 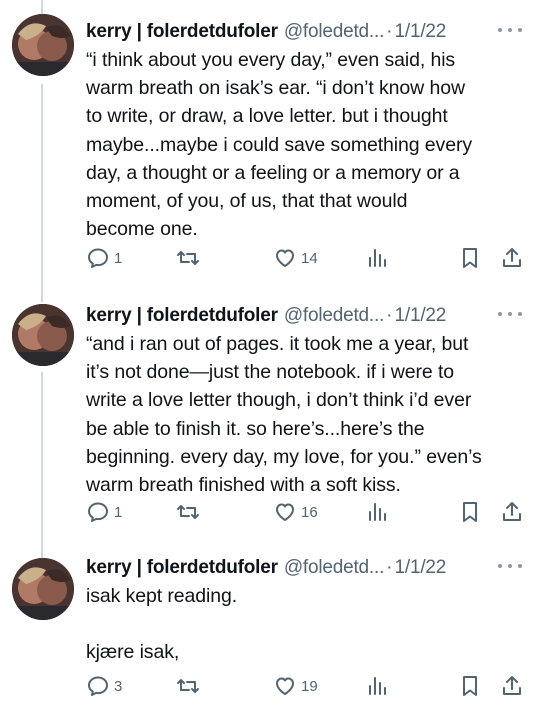 What do you see at coordinates (295, 512) in the screenshot?
I see `like-button: 16` at bounding box center [295, 512].